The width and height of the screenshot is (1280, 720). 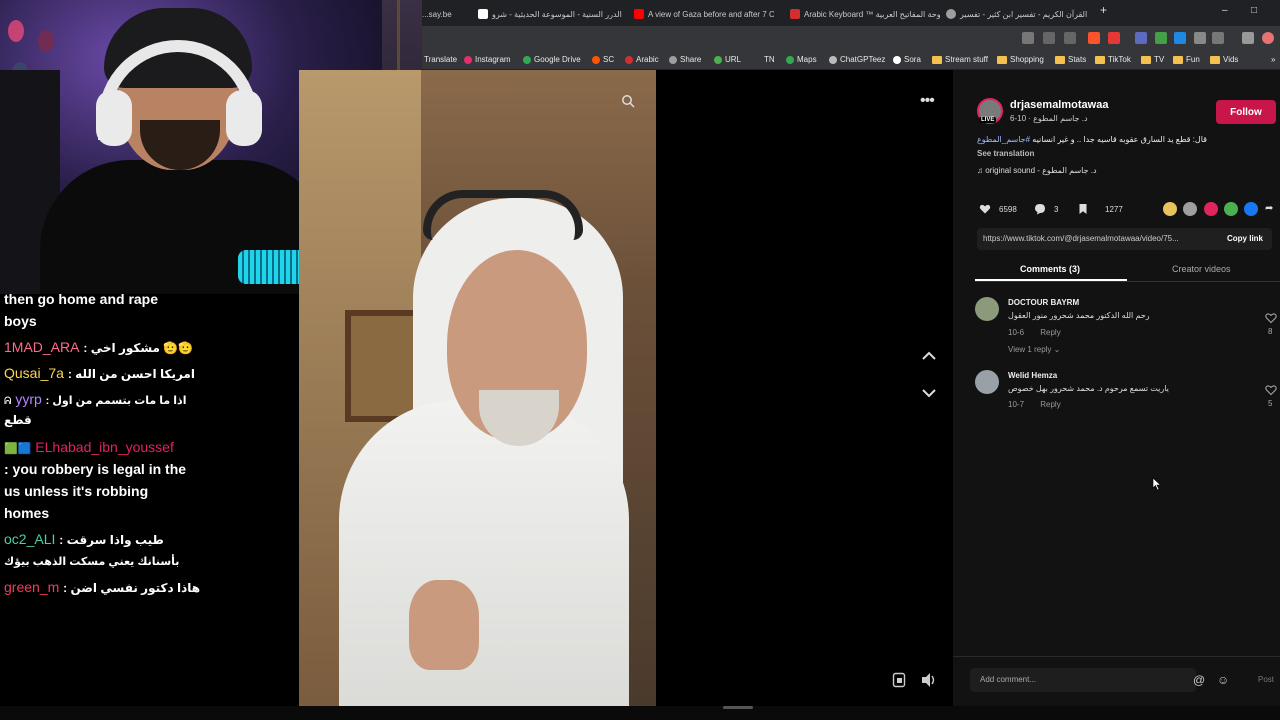 What do you see at coordinates (1246, 112) in the screenshot?
I see `follow-button: Follow` at bounding box center [1246, 112].